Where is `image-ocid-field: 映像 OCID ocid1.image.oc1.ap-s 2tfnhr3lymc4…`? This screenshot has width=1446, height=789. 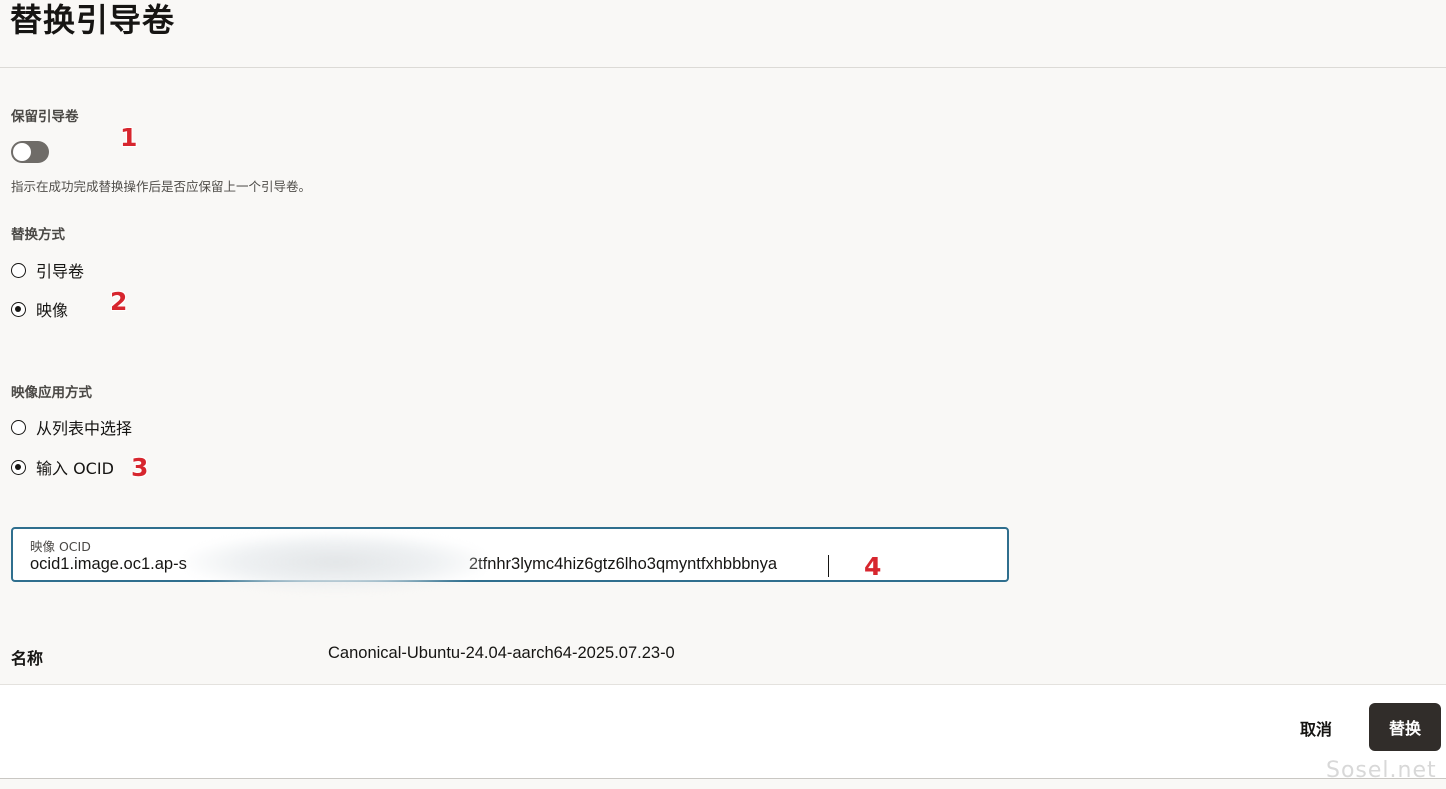 image-ocid-field: 映像 OCID ocid1.image.oc1.ap-s 2tfnhr3lymc4… is located at coordinates (510, 554).